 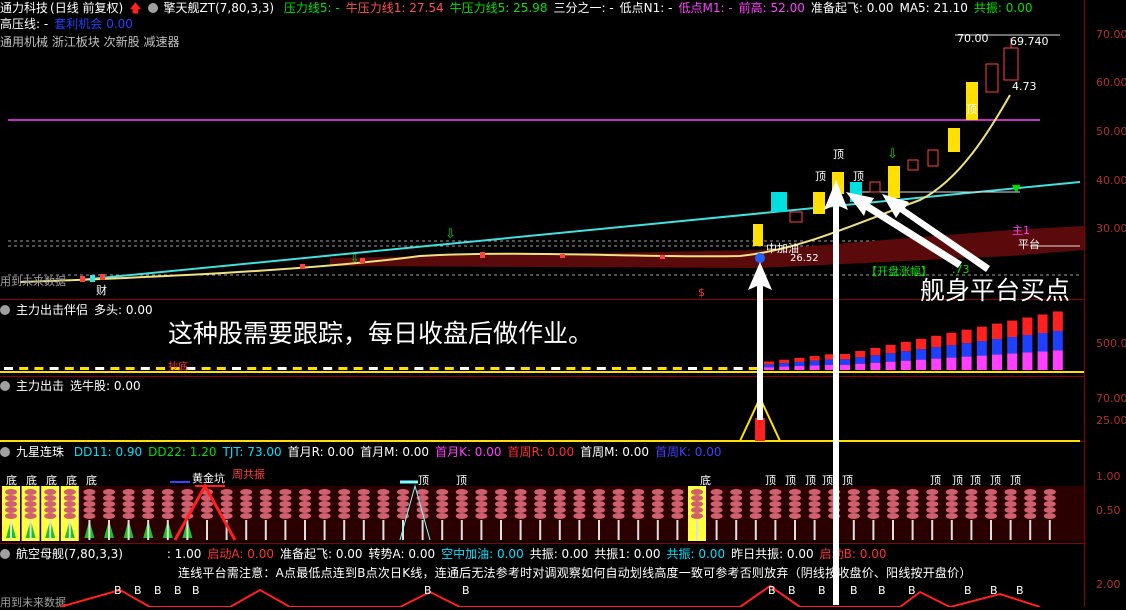 I want to click on tracking-annotation: 这种股需要跟踪，每日收盘后做作业。, so click(x=381, y=333).